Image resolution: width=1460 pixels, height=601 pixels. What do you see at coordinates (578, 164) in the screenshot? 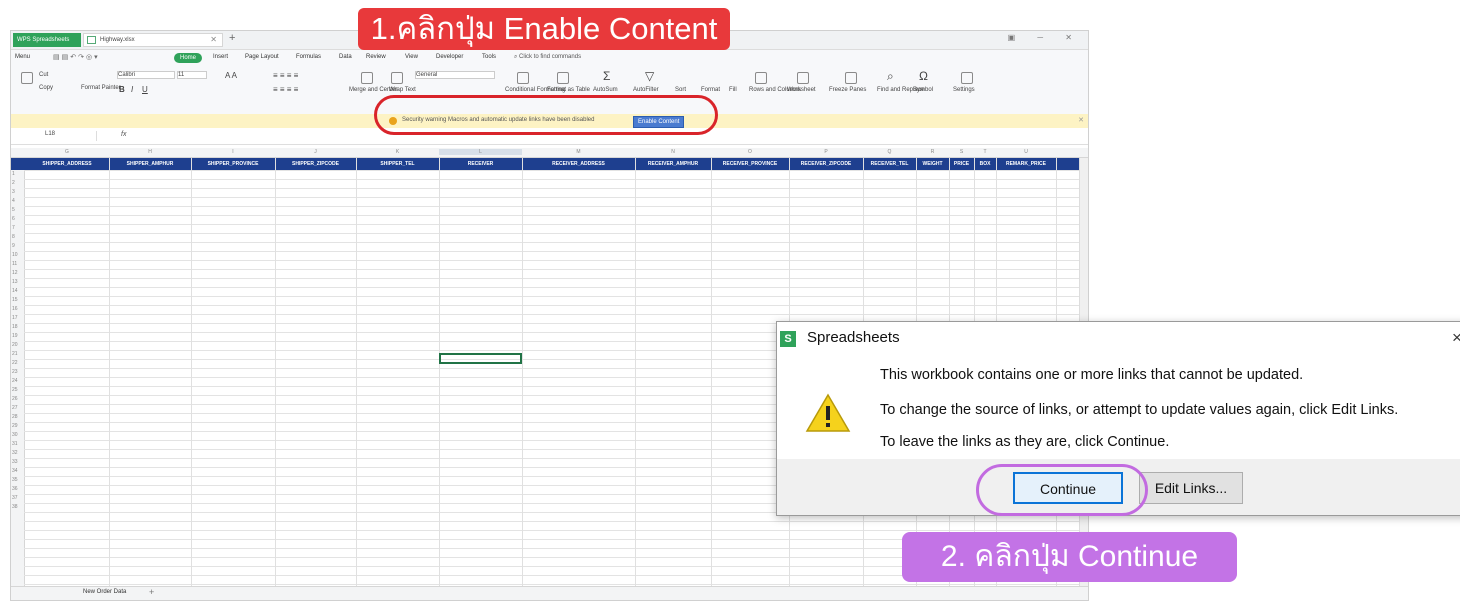
I see `header-cell: RECEIVER_ADDRESS` at bounding box center [578, 164].